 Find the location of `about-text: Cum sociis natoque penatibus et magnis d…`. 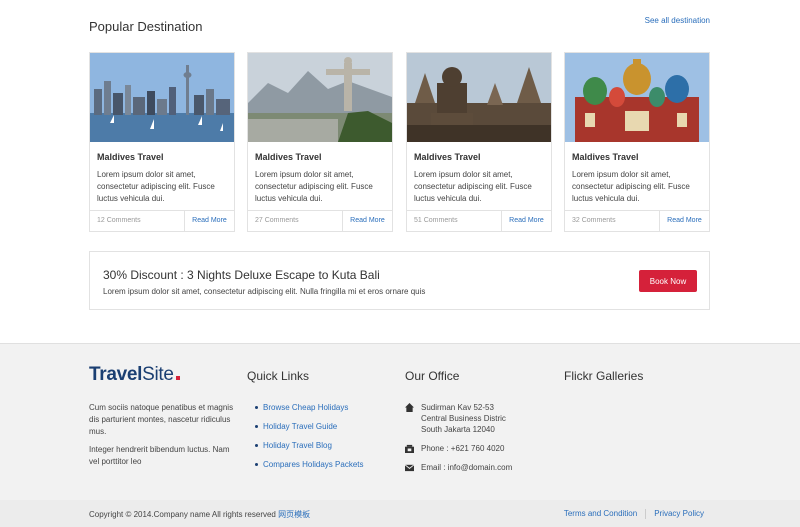

about-text: Cum sociis natoque penatibus et magnis d… is located at coordinates (164, 438).